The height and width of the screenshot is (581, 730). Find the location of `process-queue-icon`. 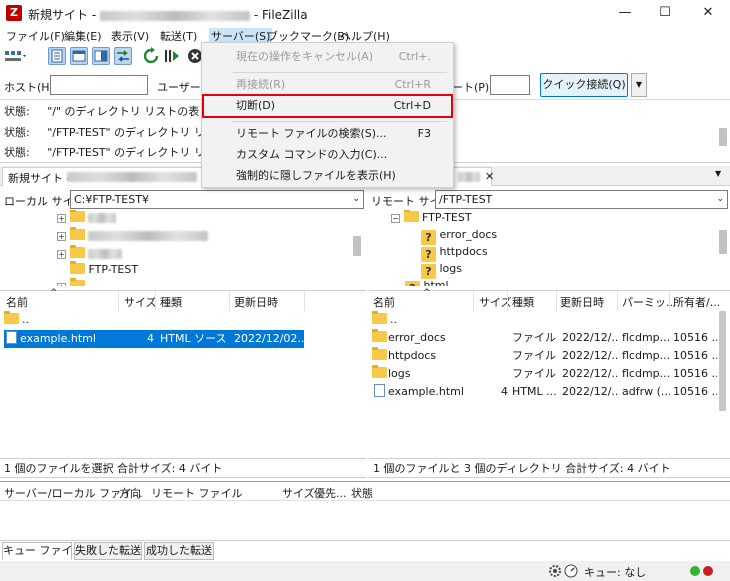

process-queue-icon is located at coordinates (172, 56).